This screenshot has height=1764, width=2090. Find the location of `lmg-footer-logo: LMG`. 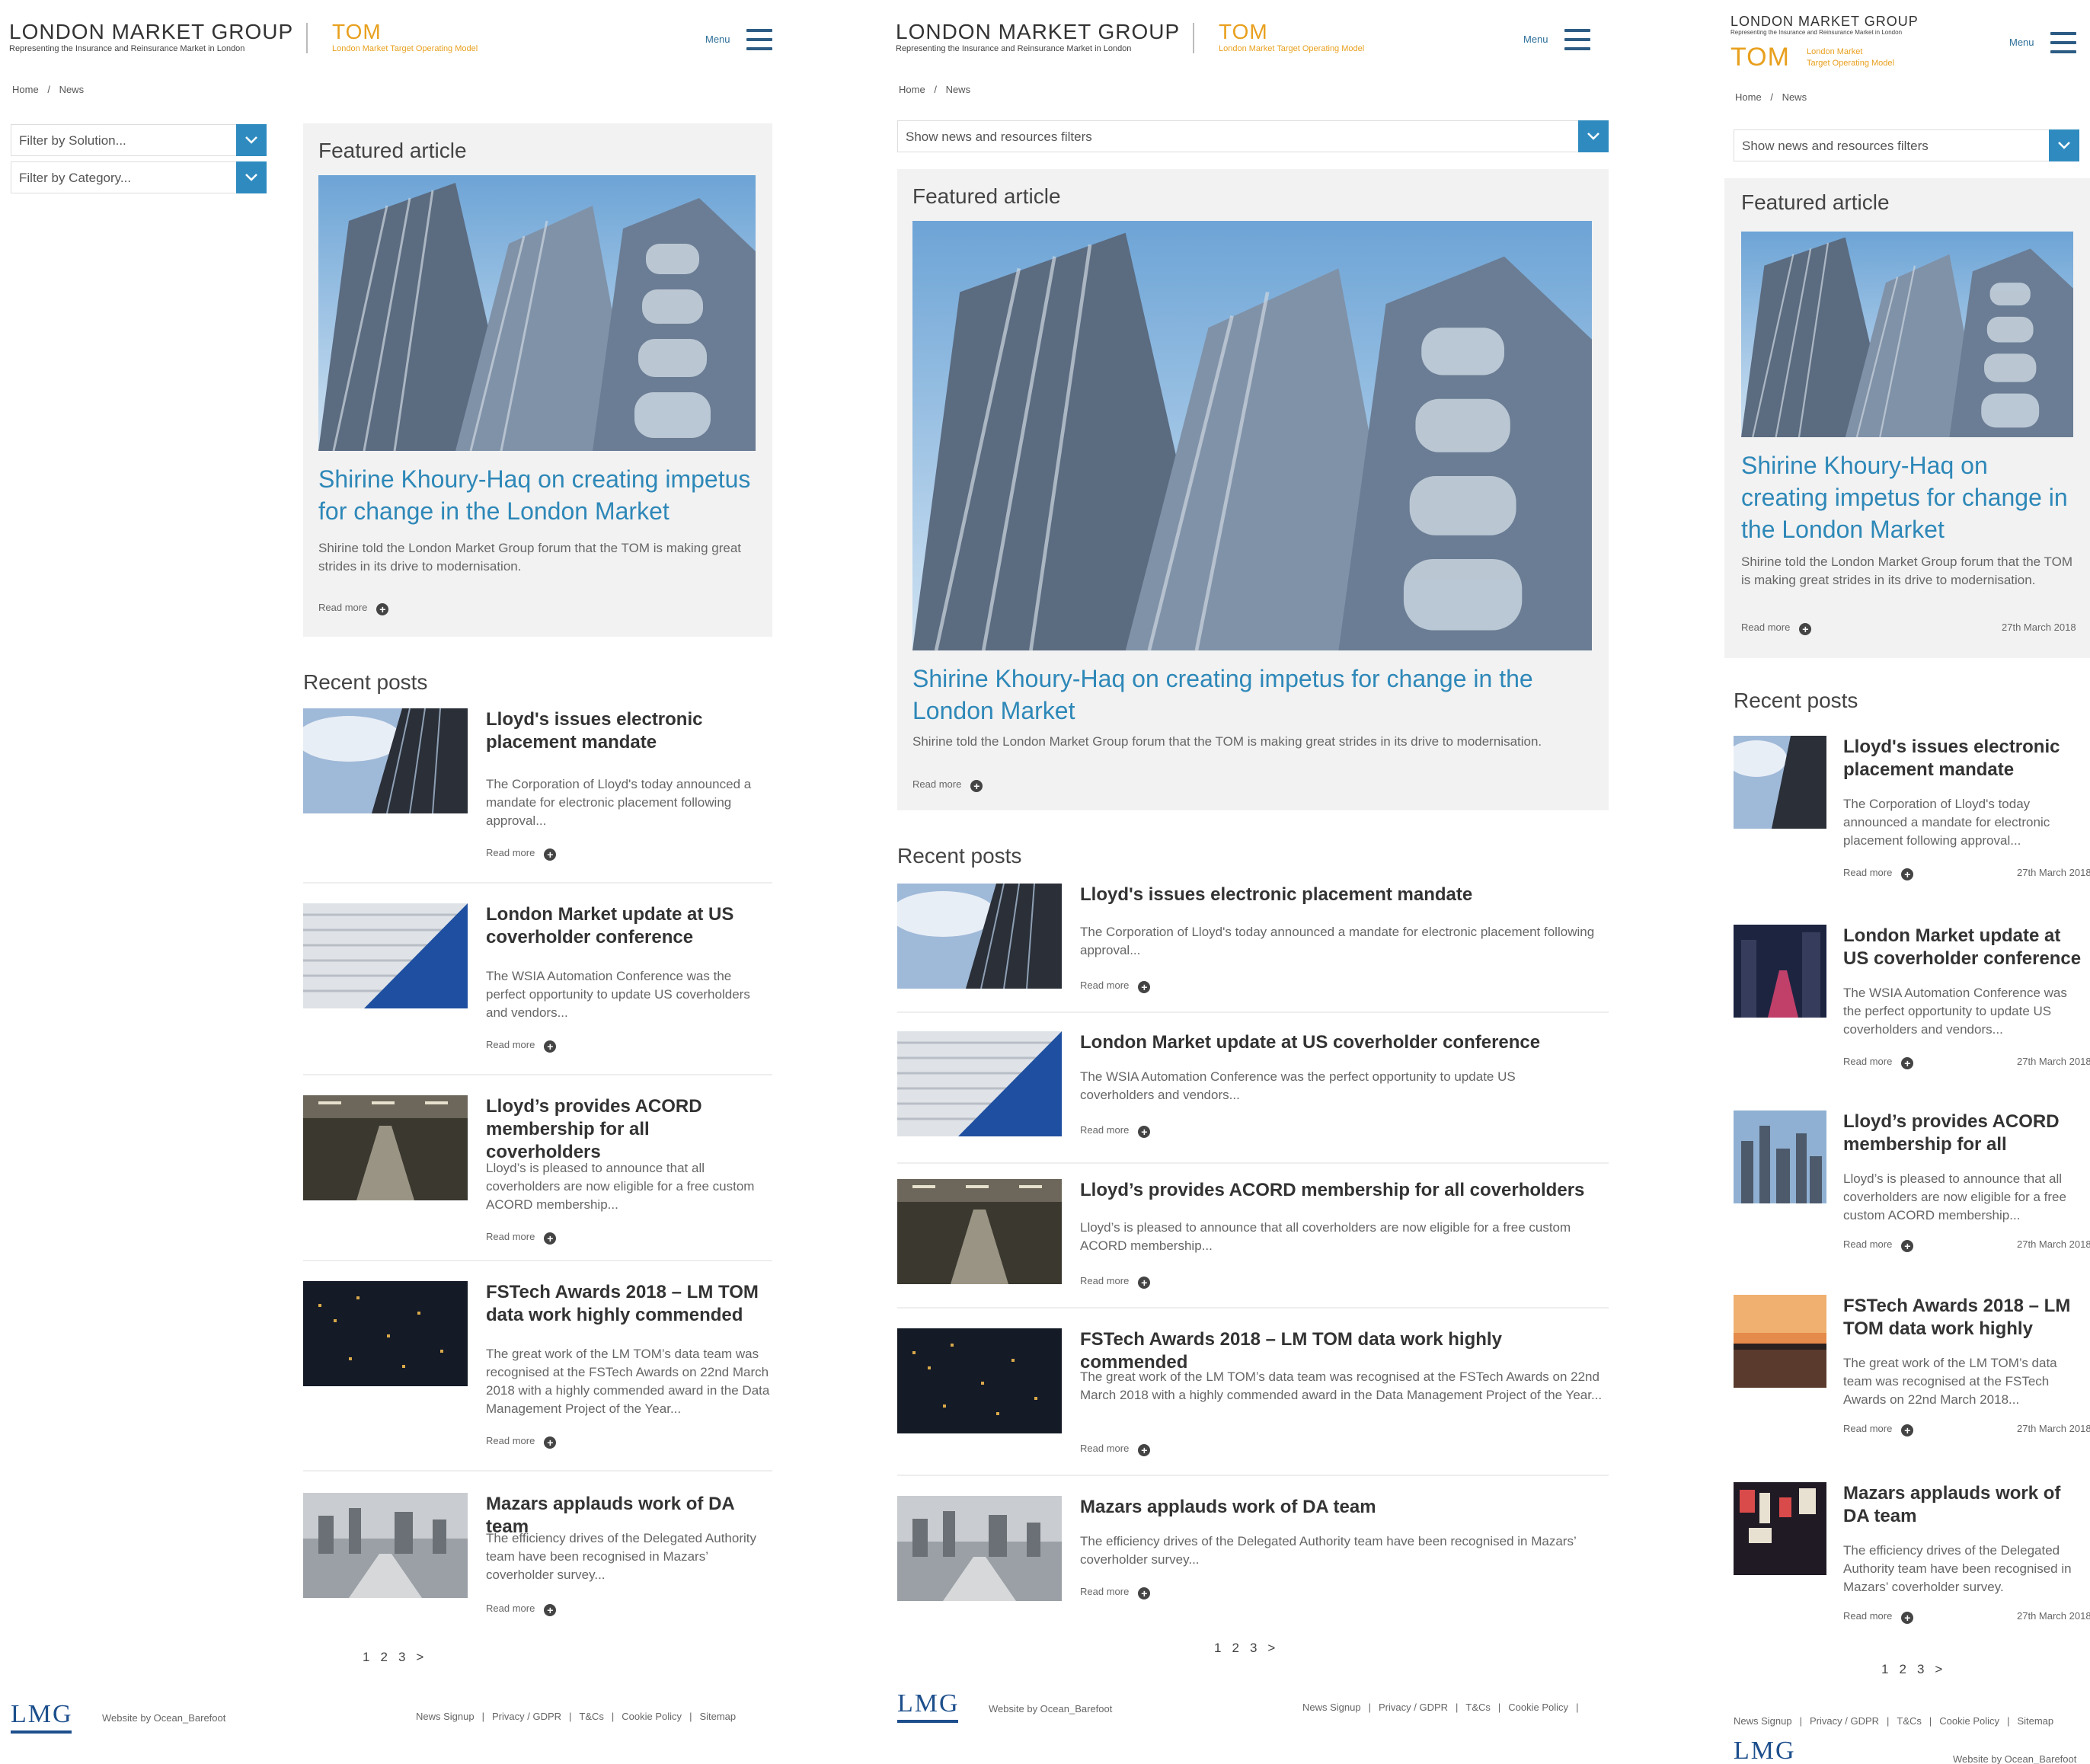

lmg-footer-logo: LMG is located at coordinates (42, 1717).